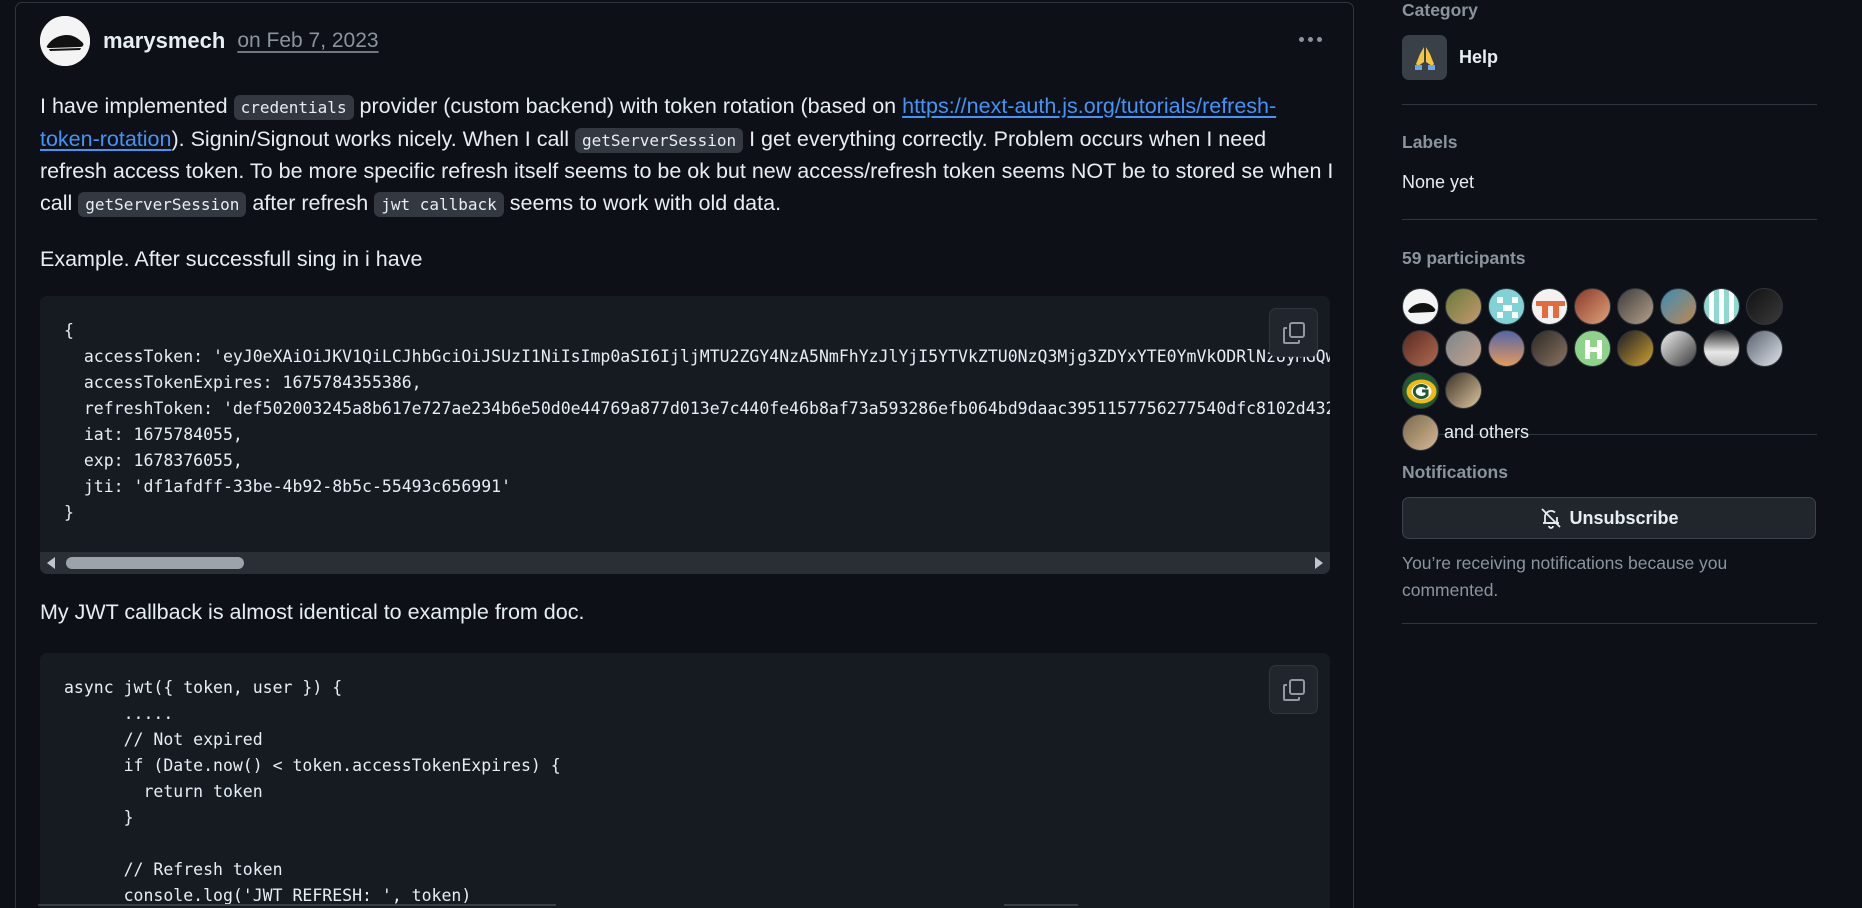 The width and height of the screenshot is (1862, 908). I want to click on more-options-icon, so click(1310, 39).